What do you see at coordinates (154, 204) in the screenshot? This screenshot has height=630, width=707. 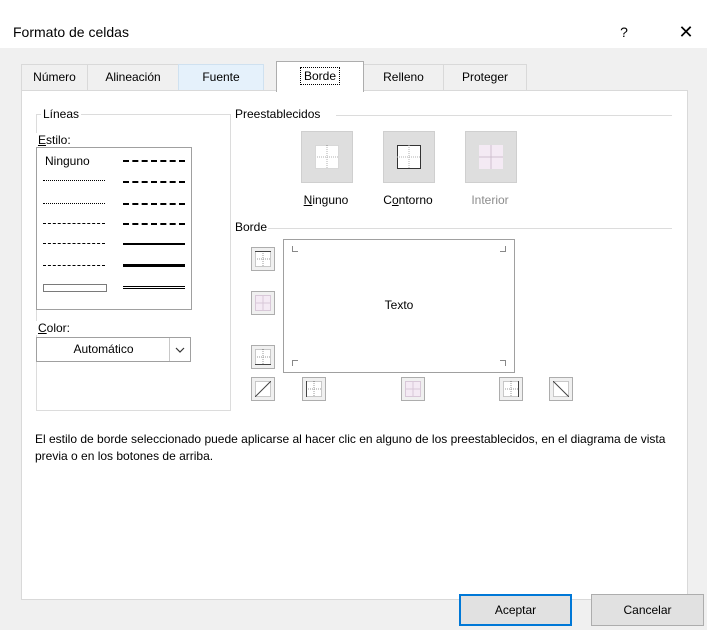 I see `line-style-dash-dot-medium` at bounding box center [154, 204].